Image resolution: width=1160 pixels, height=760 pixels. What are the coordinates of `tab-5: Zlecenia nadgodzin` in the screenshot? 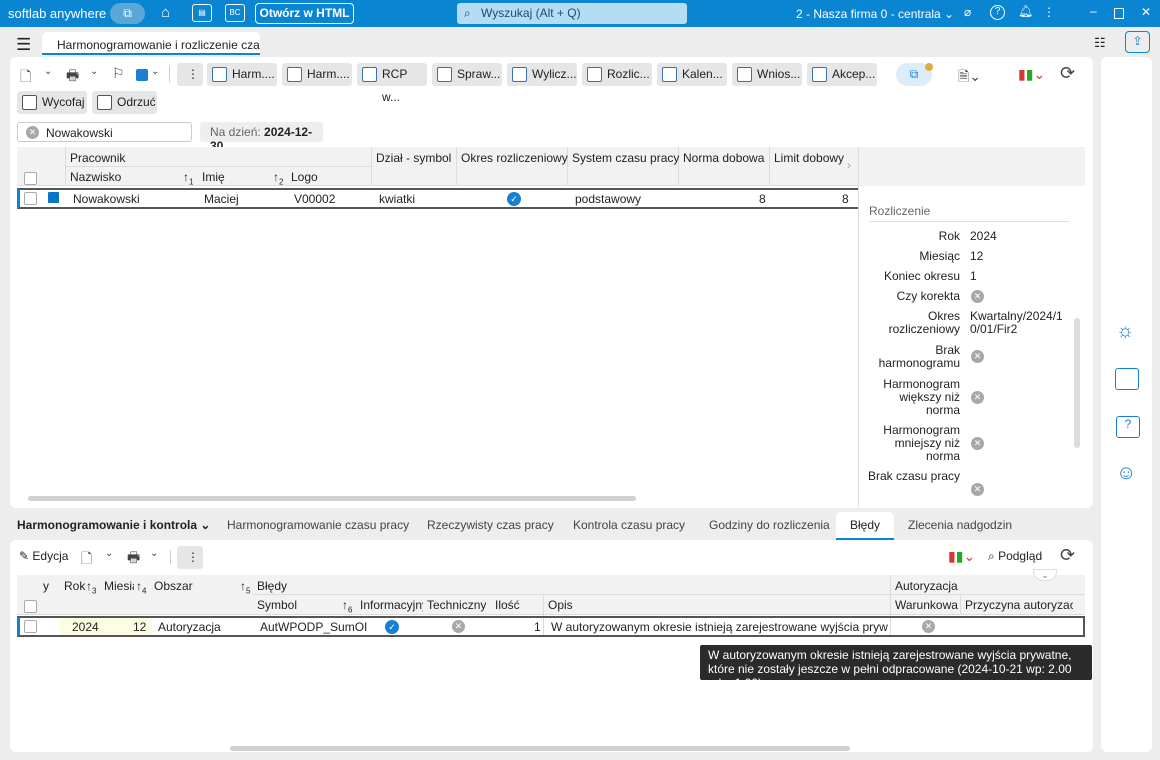 It's located at (960, 525).